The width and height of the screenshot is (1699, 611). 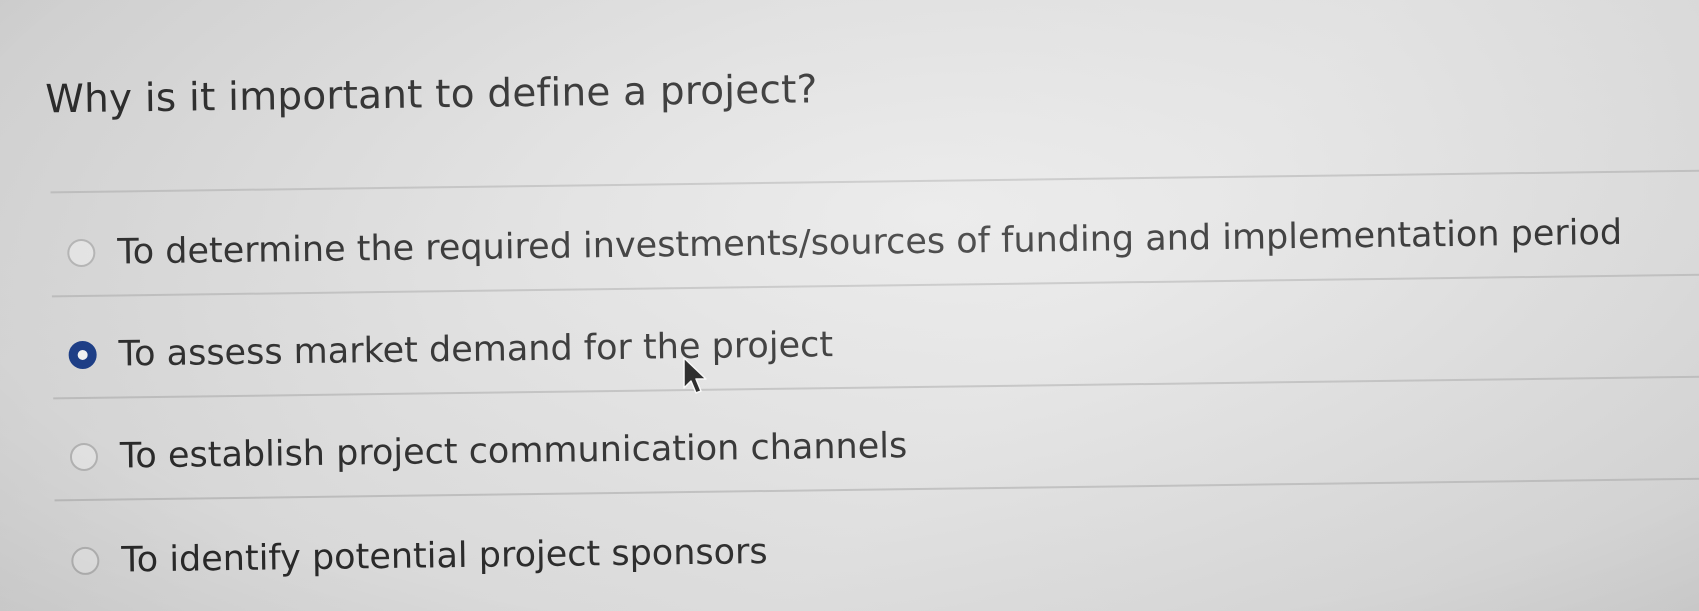 What do you see at coordinates (476, 350) in the screenshot?
I see `answer-option-label: To assess market demand for the project` at bounding box center [476, 350].